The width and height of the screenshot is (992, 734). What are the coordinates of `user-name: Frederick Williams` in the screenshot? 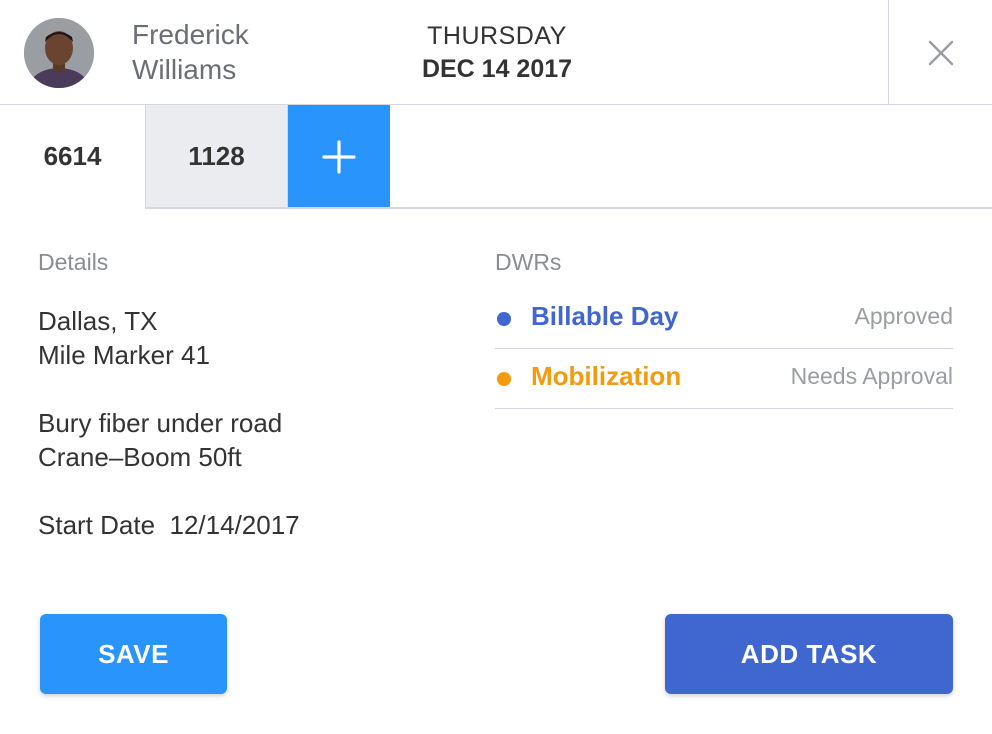 It's located at (190, 52).